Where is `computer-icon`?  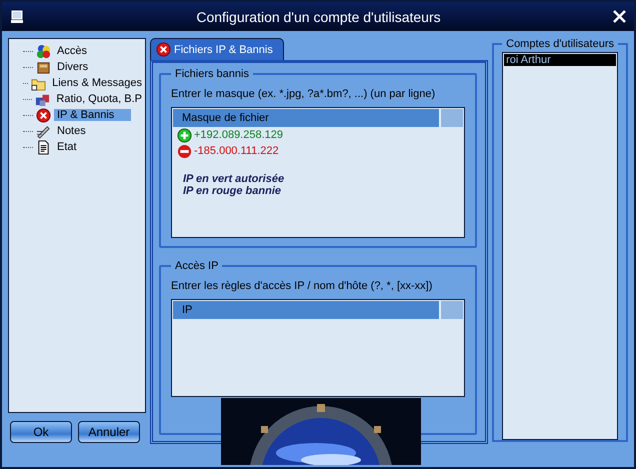 computer-icon is located at coordinates (17, 17).